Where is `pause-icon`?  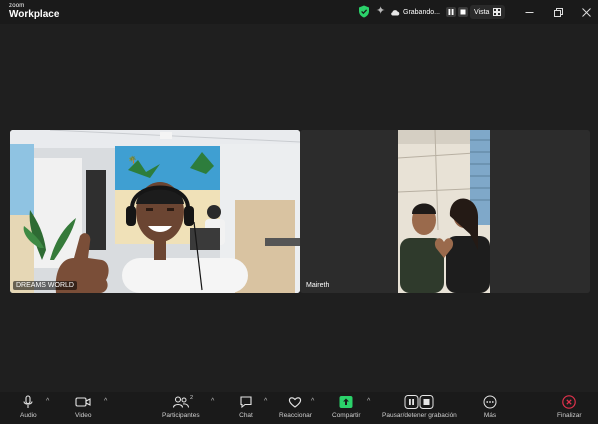 pause-icon is located at coordinates (451, 12).